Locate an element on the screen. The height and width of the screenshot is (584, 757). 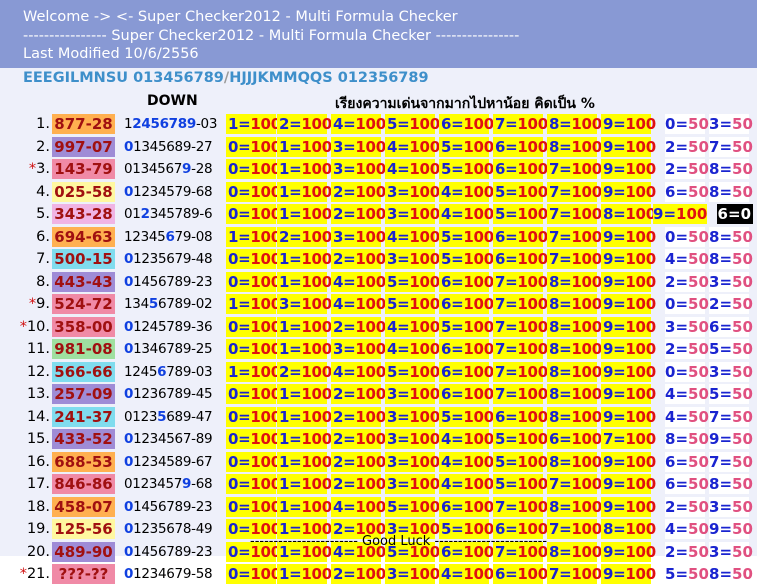
row-number: 7. is located at coordinates (33, 259).